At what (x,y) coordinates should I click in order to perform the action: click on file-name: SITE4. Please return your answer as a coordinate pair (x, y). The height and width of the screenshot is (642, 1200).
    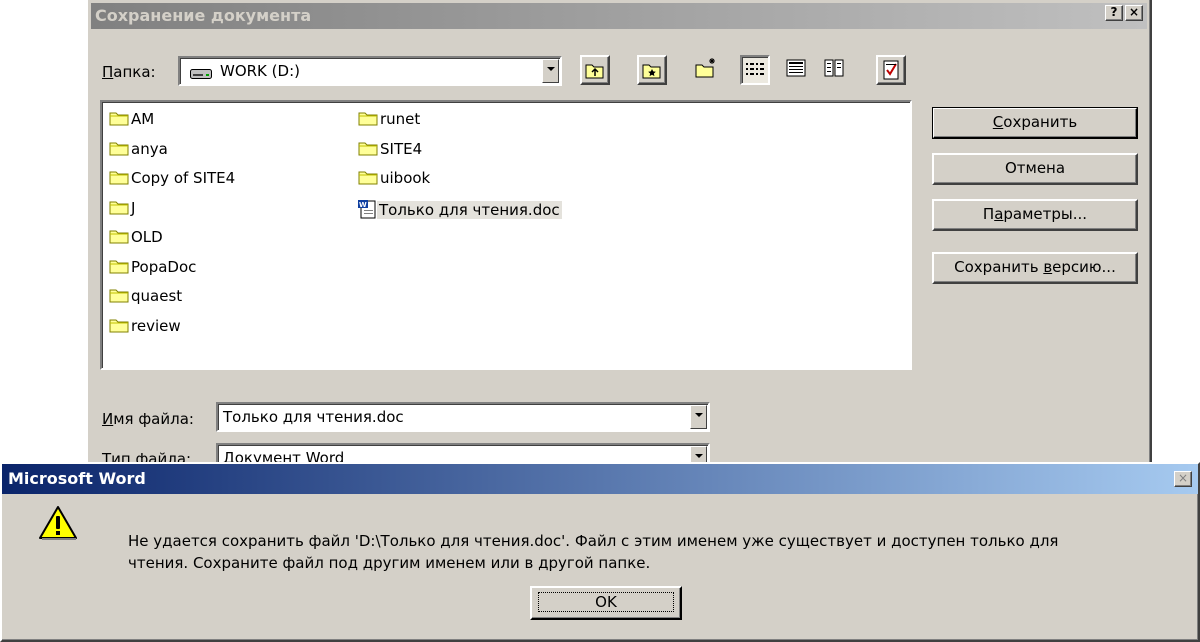
    Looking at the image, I should click on (401, 148).